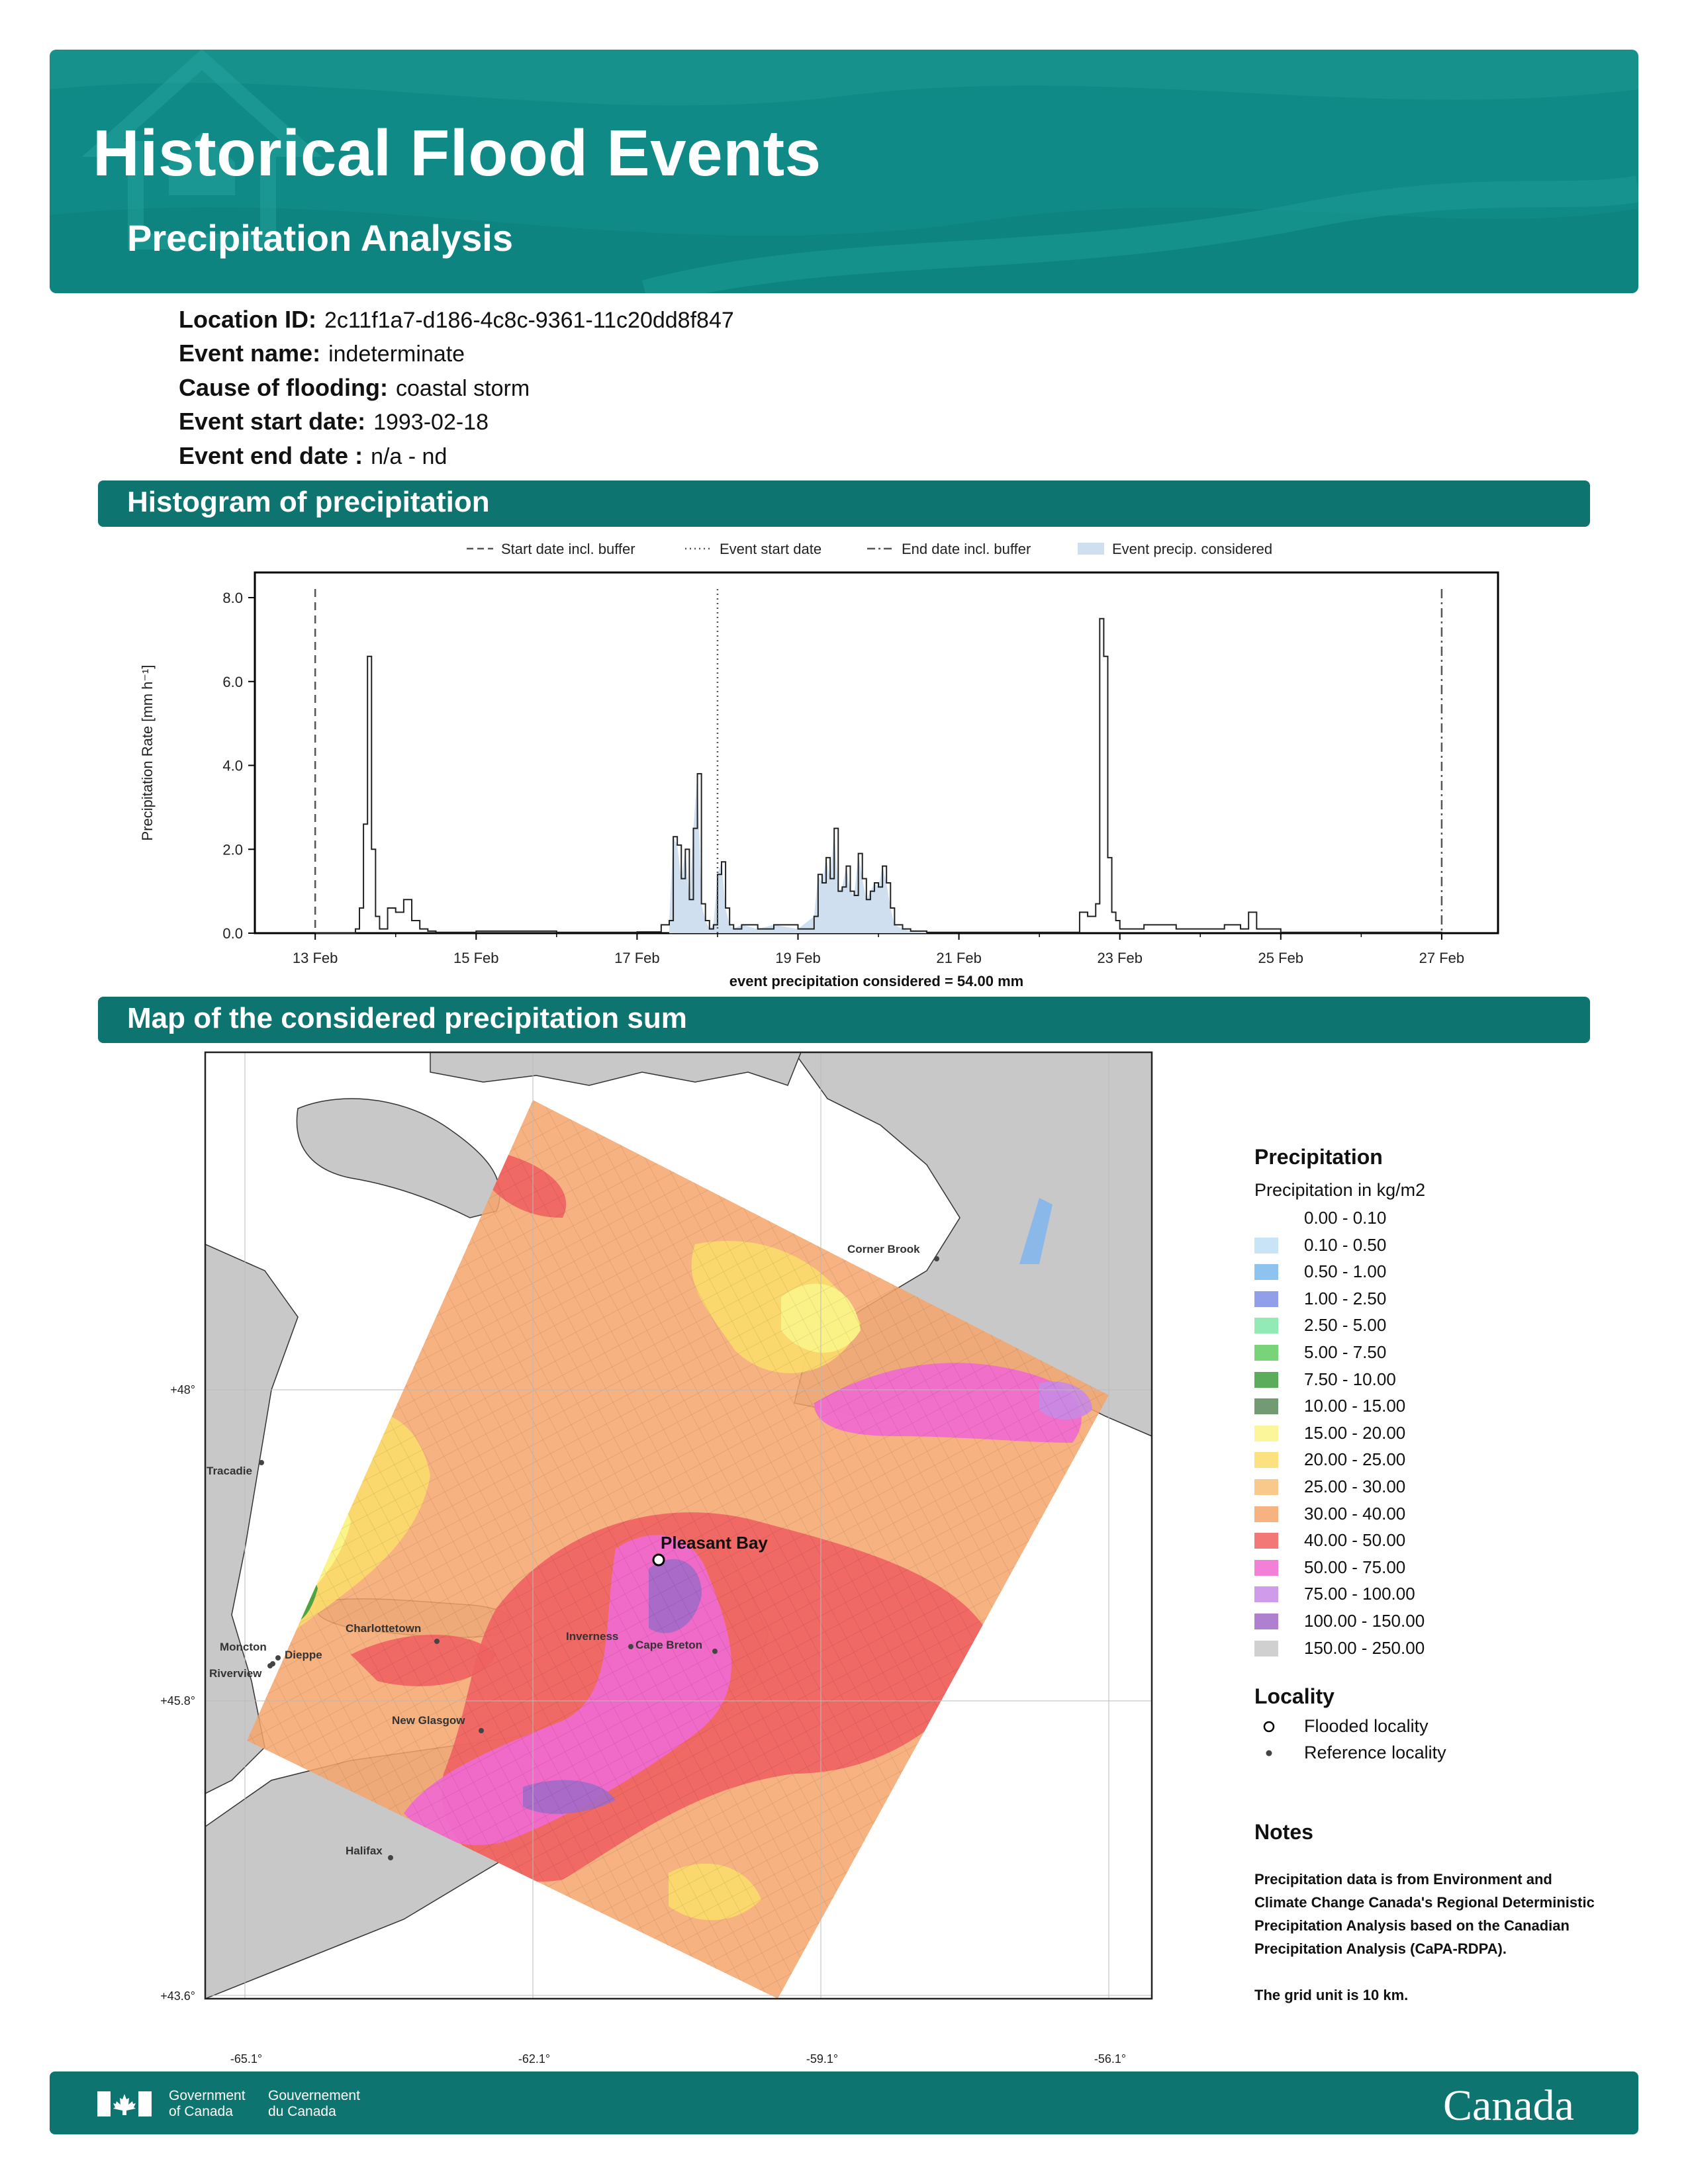 This screenshot has height=2184, width=1688. What do you see at coordinates (1345, 1271) in the screenshot?
I see `legend-label: 0.50 - 1.00` at bounding box center [1345, 1271].